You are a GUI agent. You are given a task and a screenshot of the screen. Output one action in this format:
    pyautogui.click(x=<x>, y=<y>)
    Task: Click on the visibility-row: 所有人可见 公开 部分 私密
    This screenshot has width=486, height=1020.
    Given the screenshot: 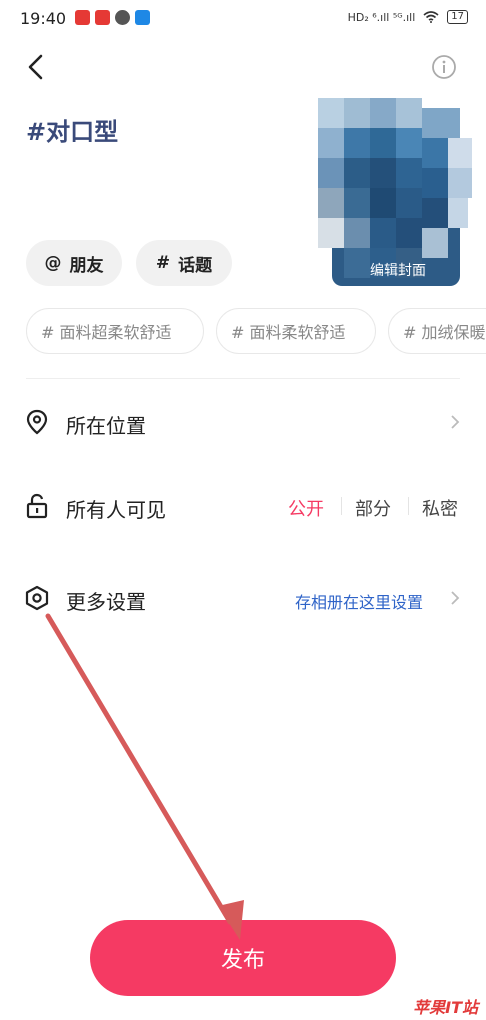 What is the action you would take?
    pyautogui.click(x=243, y=506)
    